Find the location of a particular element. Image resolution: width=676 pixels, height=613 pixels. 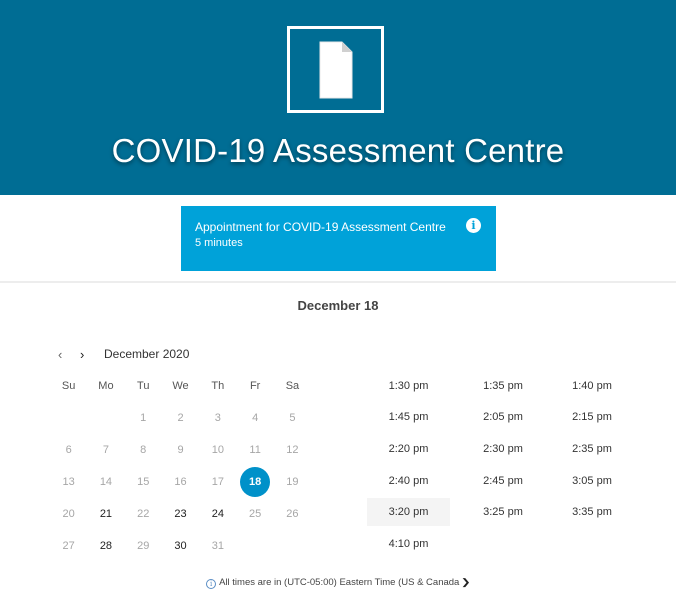

calendar-day-number: 20 is located at coordinates (68, 514).